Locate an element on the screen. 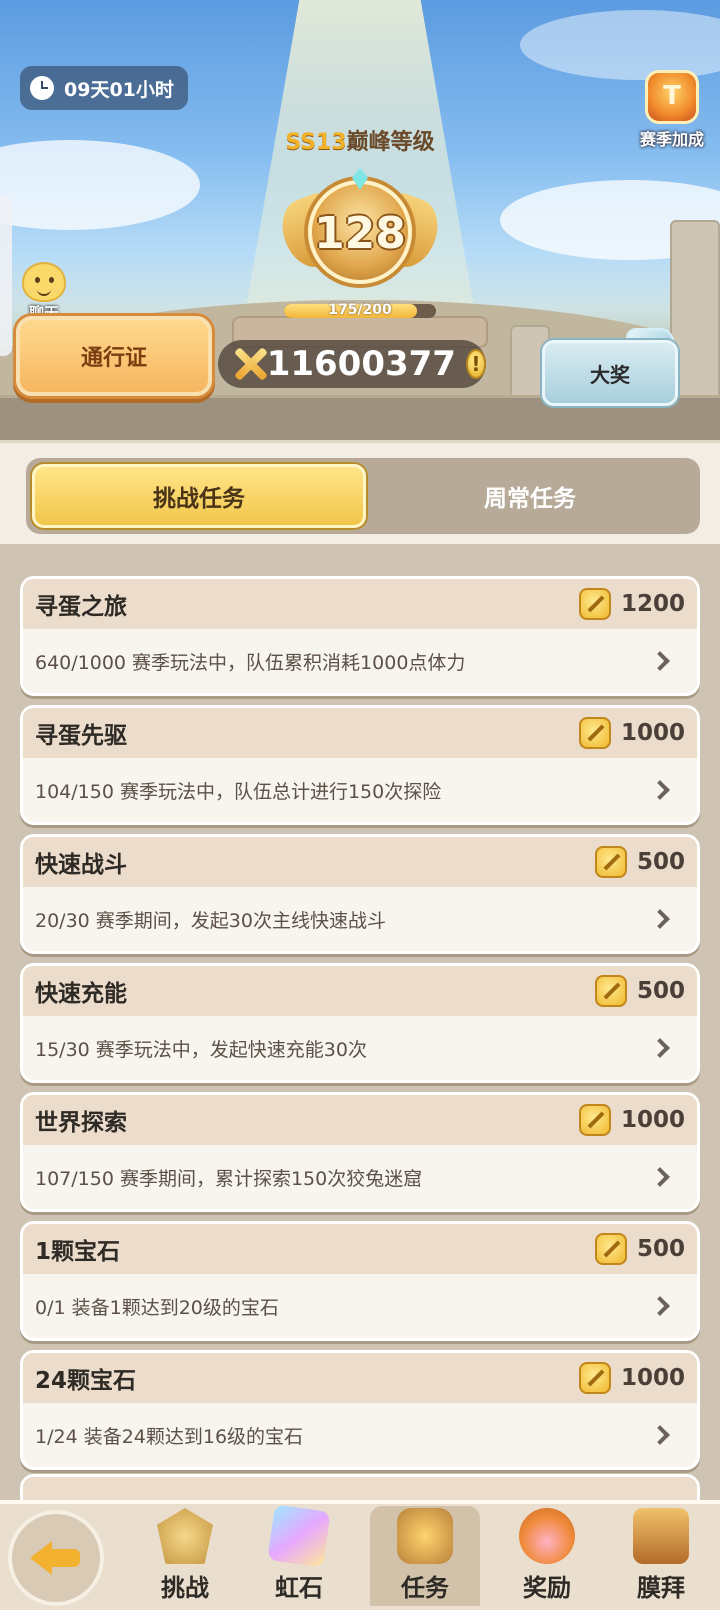 The width and height of the screenshot is (720, 1610). nav-challenge: 挑战 is located at coordinates (185, 1556).